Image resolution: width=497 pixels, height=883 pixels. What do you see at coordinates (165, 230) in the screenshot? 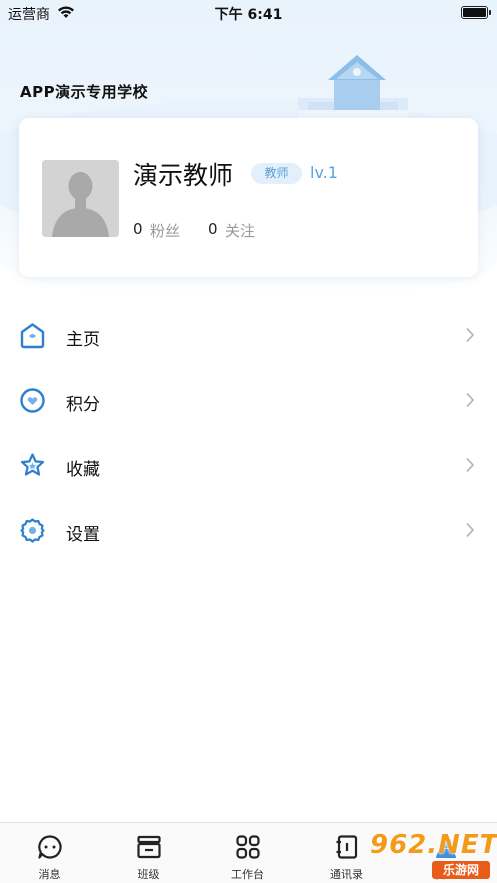
I see `fans-label: 粉丝` at bounding box center [165, 230].